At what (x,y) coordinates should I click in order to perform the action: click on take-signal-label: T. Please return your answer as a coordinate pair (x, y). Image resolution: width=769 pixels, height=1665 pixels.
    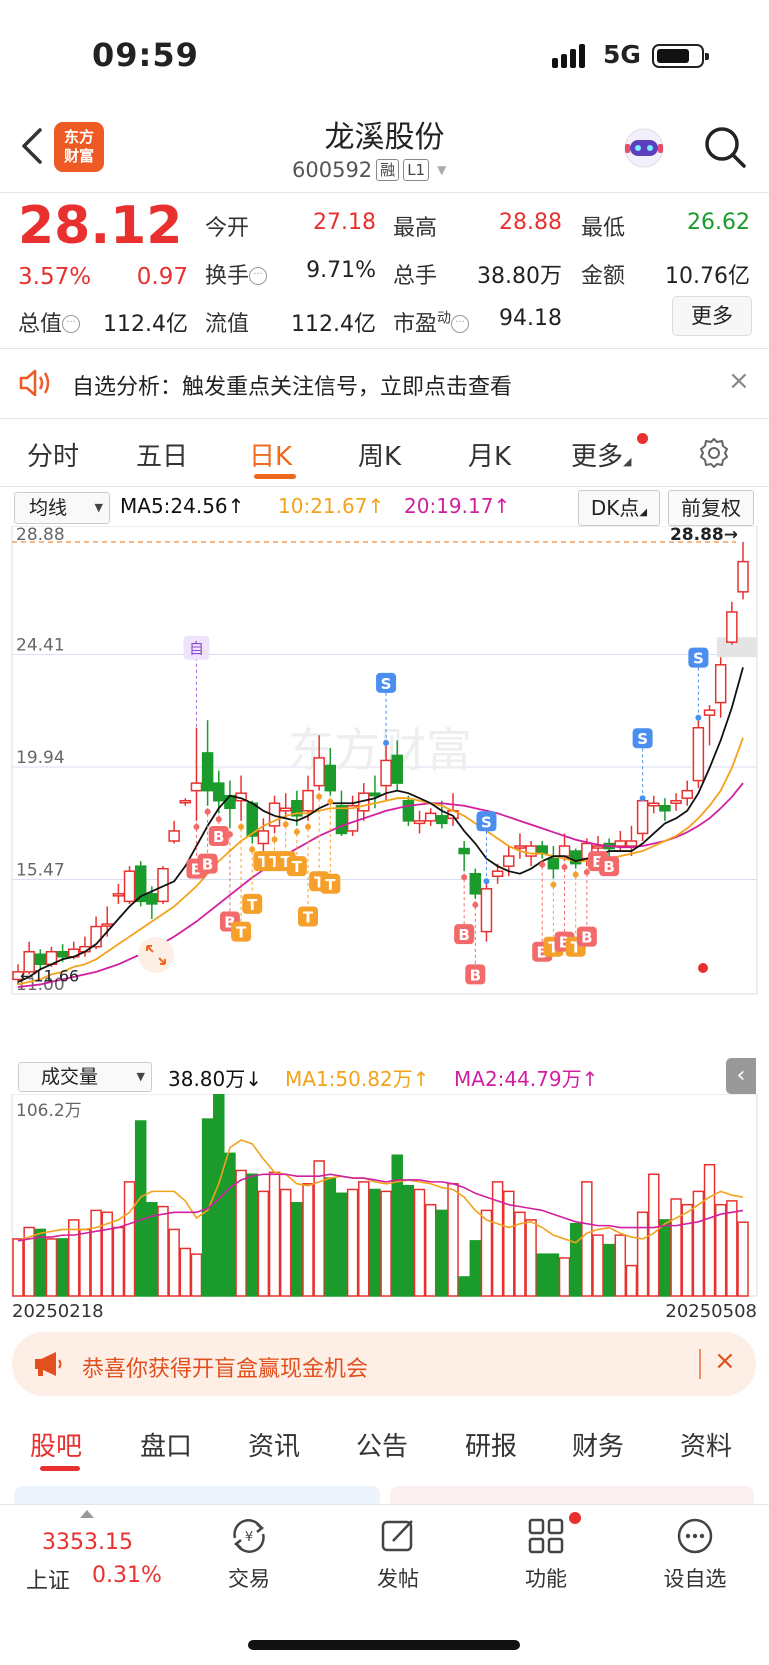
    Looking at the image, I should click on (330, 885).